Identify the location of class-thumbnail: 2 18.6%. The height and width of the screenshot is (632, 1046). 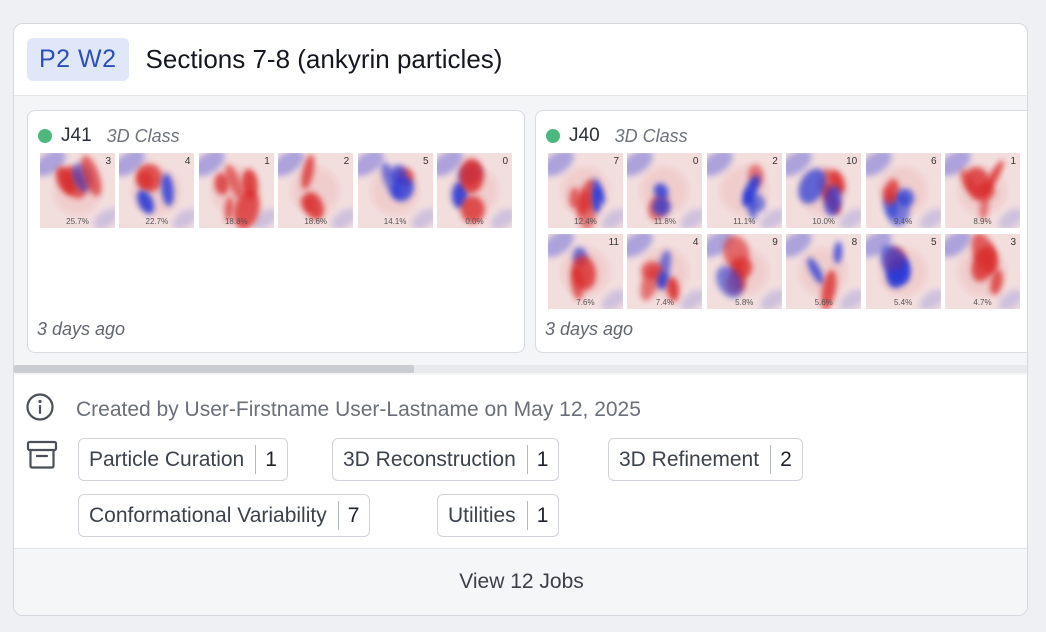
(316, 190).